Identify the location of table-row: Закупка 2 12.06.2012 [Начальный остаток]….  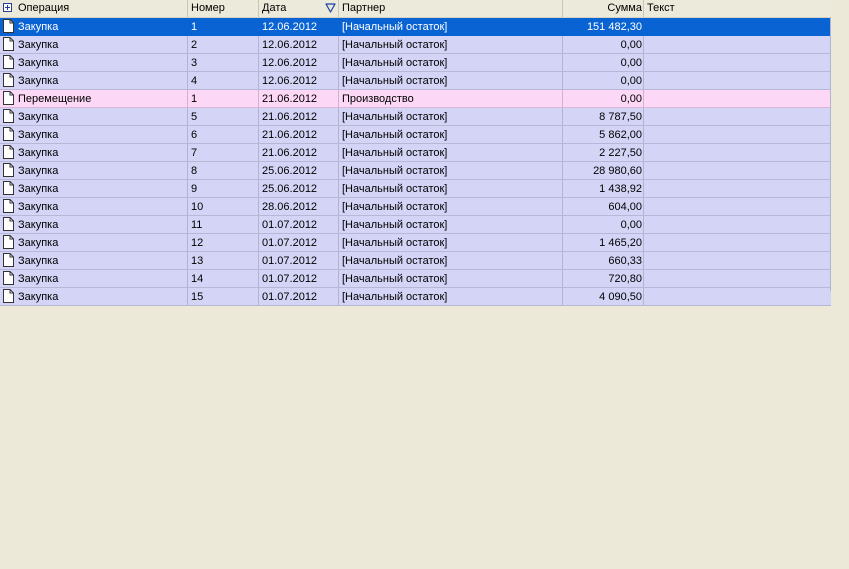
(415, 45).